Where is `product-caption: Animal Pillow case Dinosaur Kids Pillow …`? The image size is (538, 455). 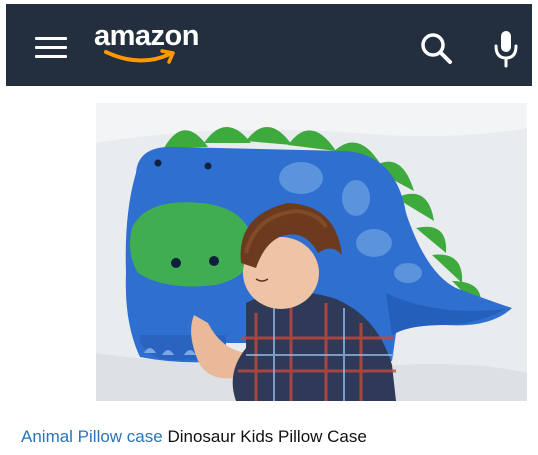 product-caption: Animal Pillow case Dinosaur Kids Pillow … is located at coordinates (194, 437).